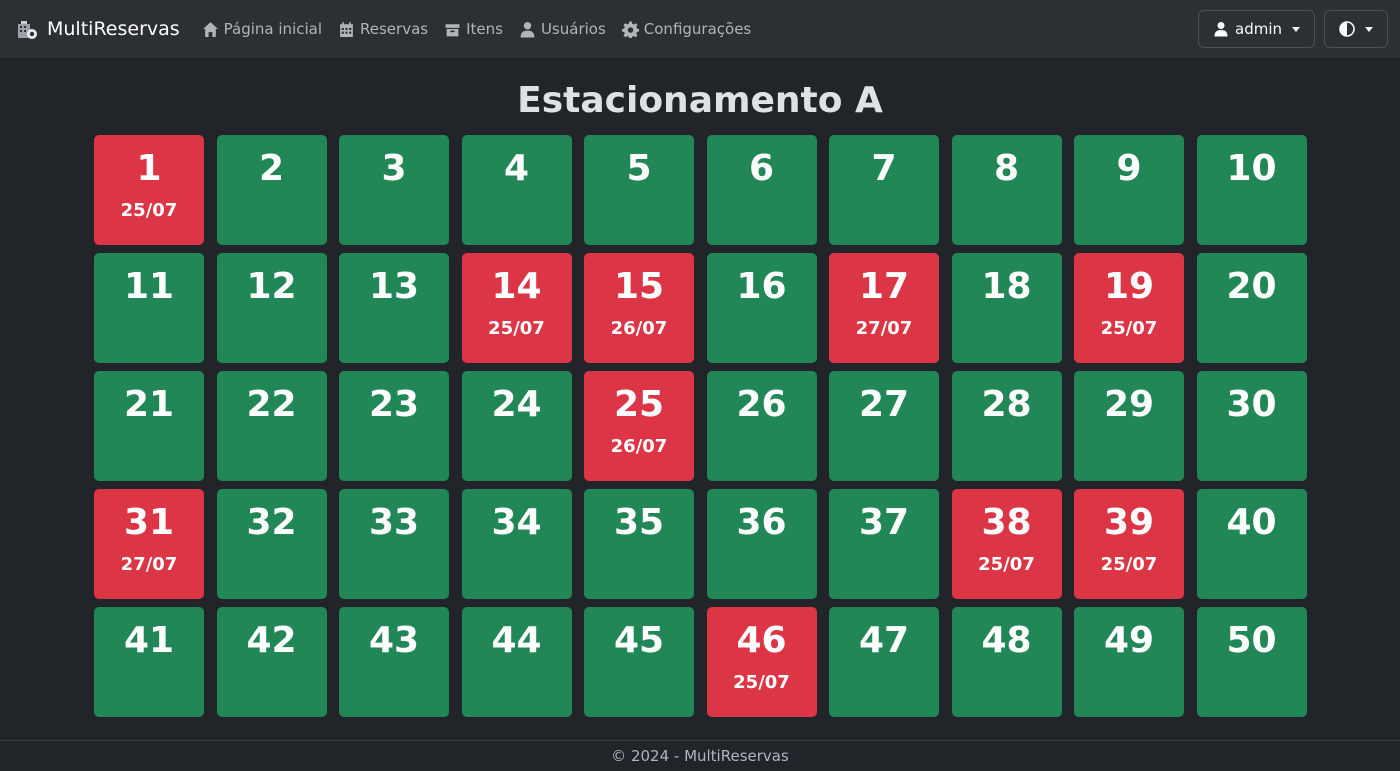  What do you see at coordinates (394, 308) in the screenshot?
I see `parking-slot: 13` at bounding box center [394, 308].